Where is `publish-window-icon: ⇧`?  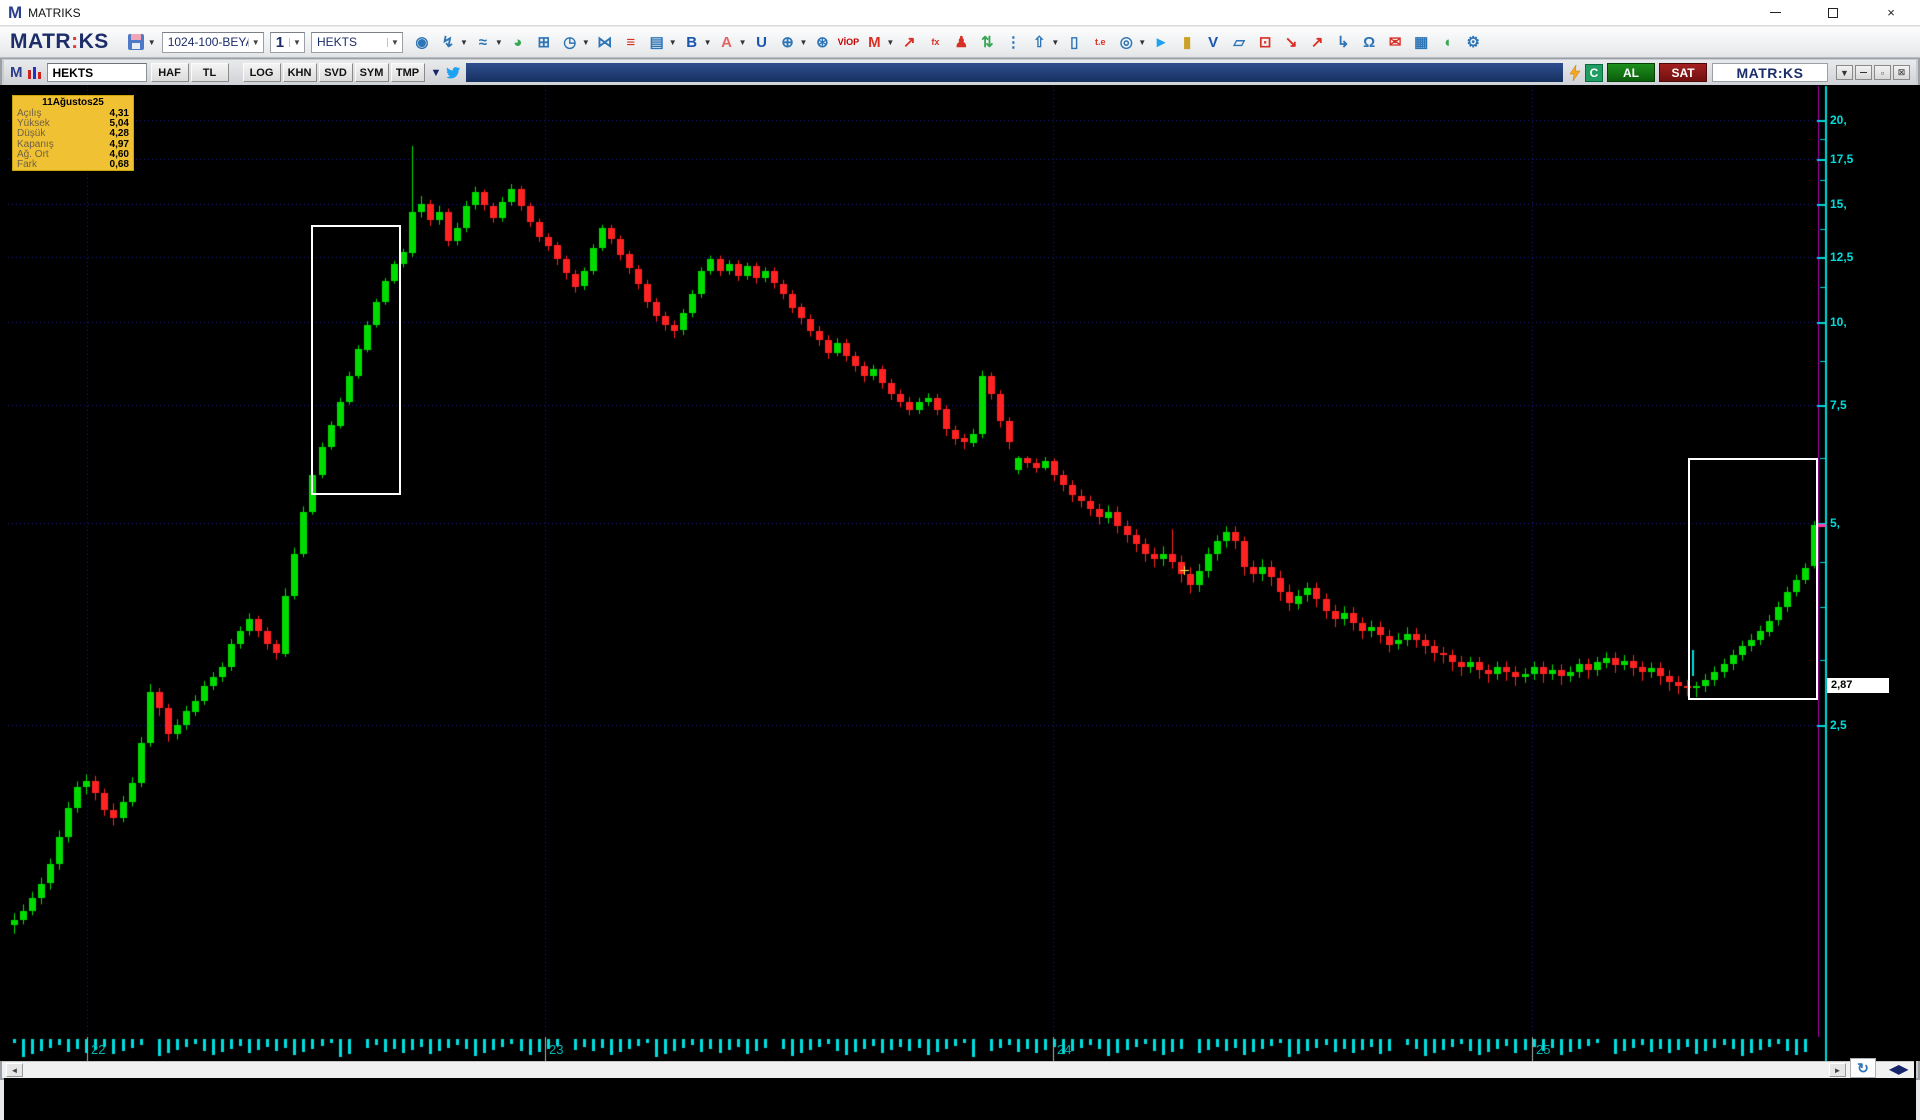 publish-window-icon: ⇧ is located at coordinates (1039, 42).